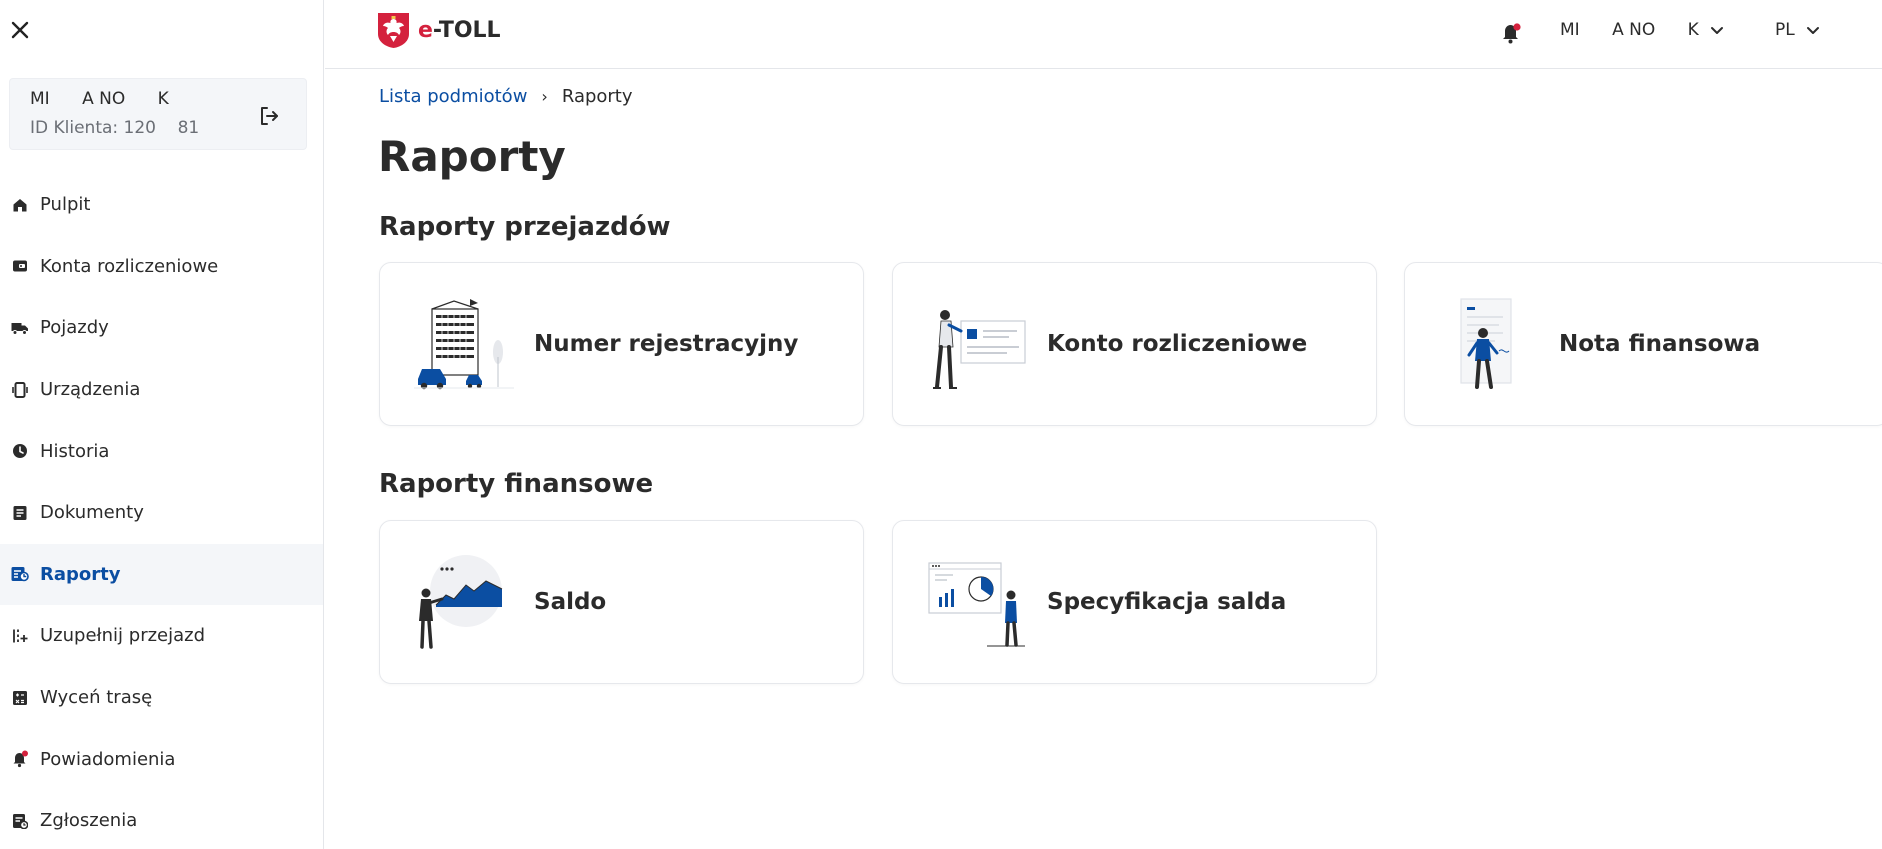 The height and width of the screenshot is (849, 1882). What do you see at coordinates (65, 205) in the screenshot?
I see `sidebar-item-label: Pulpit` at bounding box center [65, 205].